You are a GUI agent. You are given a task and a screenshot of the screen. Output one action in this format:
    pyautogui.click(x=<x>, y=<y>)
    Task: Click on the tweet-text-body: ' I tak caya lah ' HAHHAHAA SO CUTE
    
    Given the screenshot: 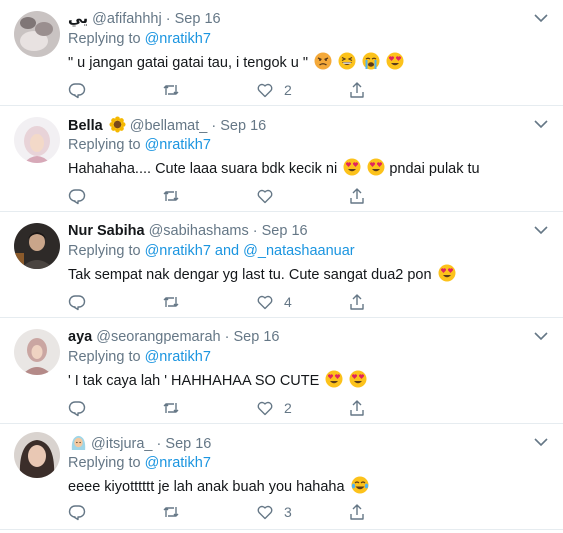 What is the action you would take?
    pyautogui.click(x=194, y=381)
    